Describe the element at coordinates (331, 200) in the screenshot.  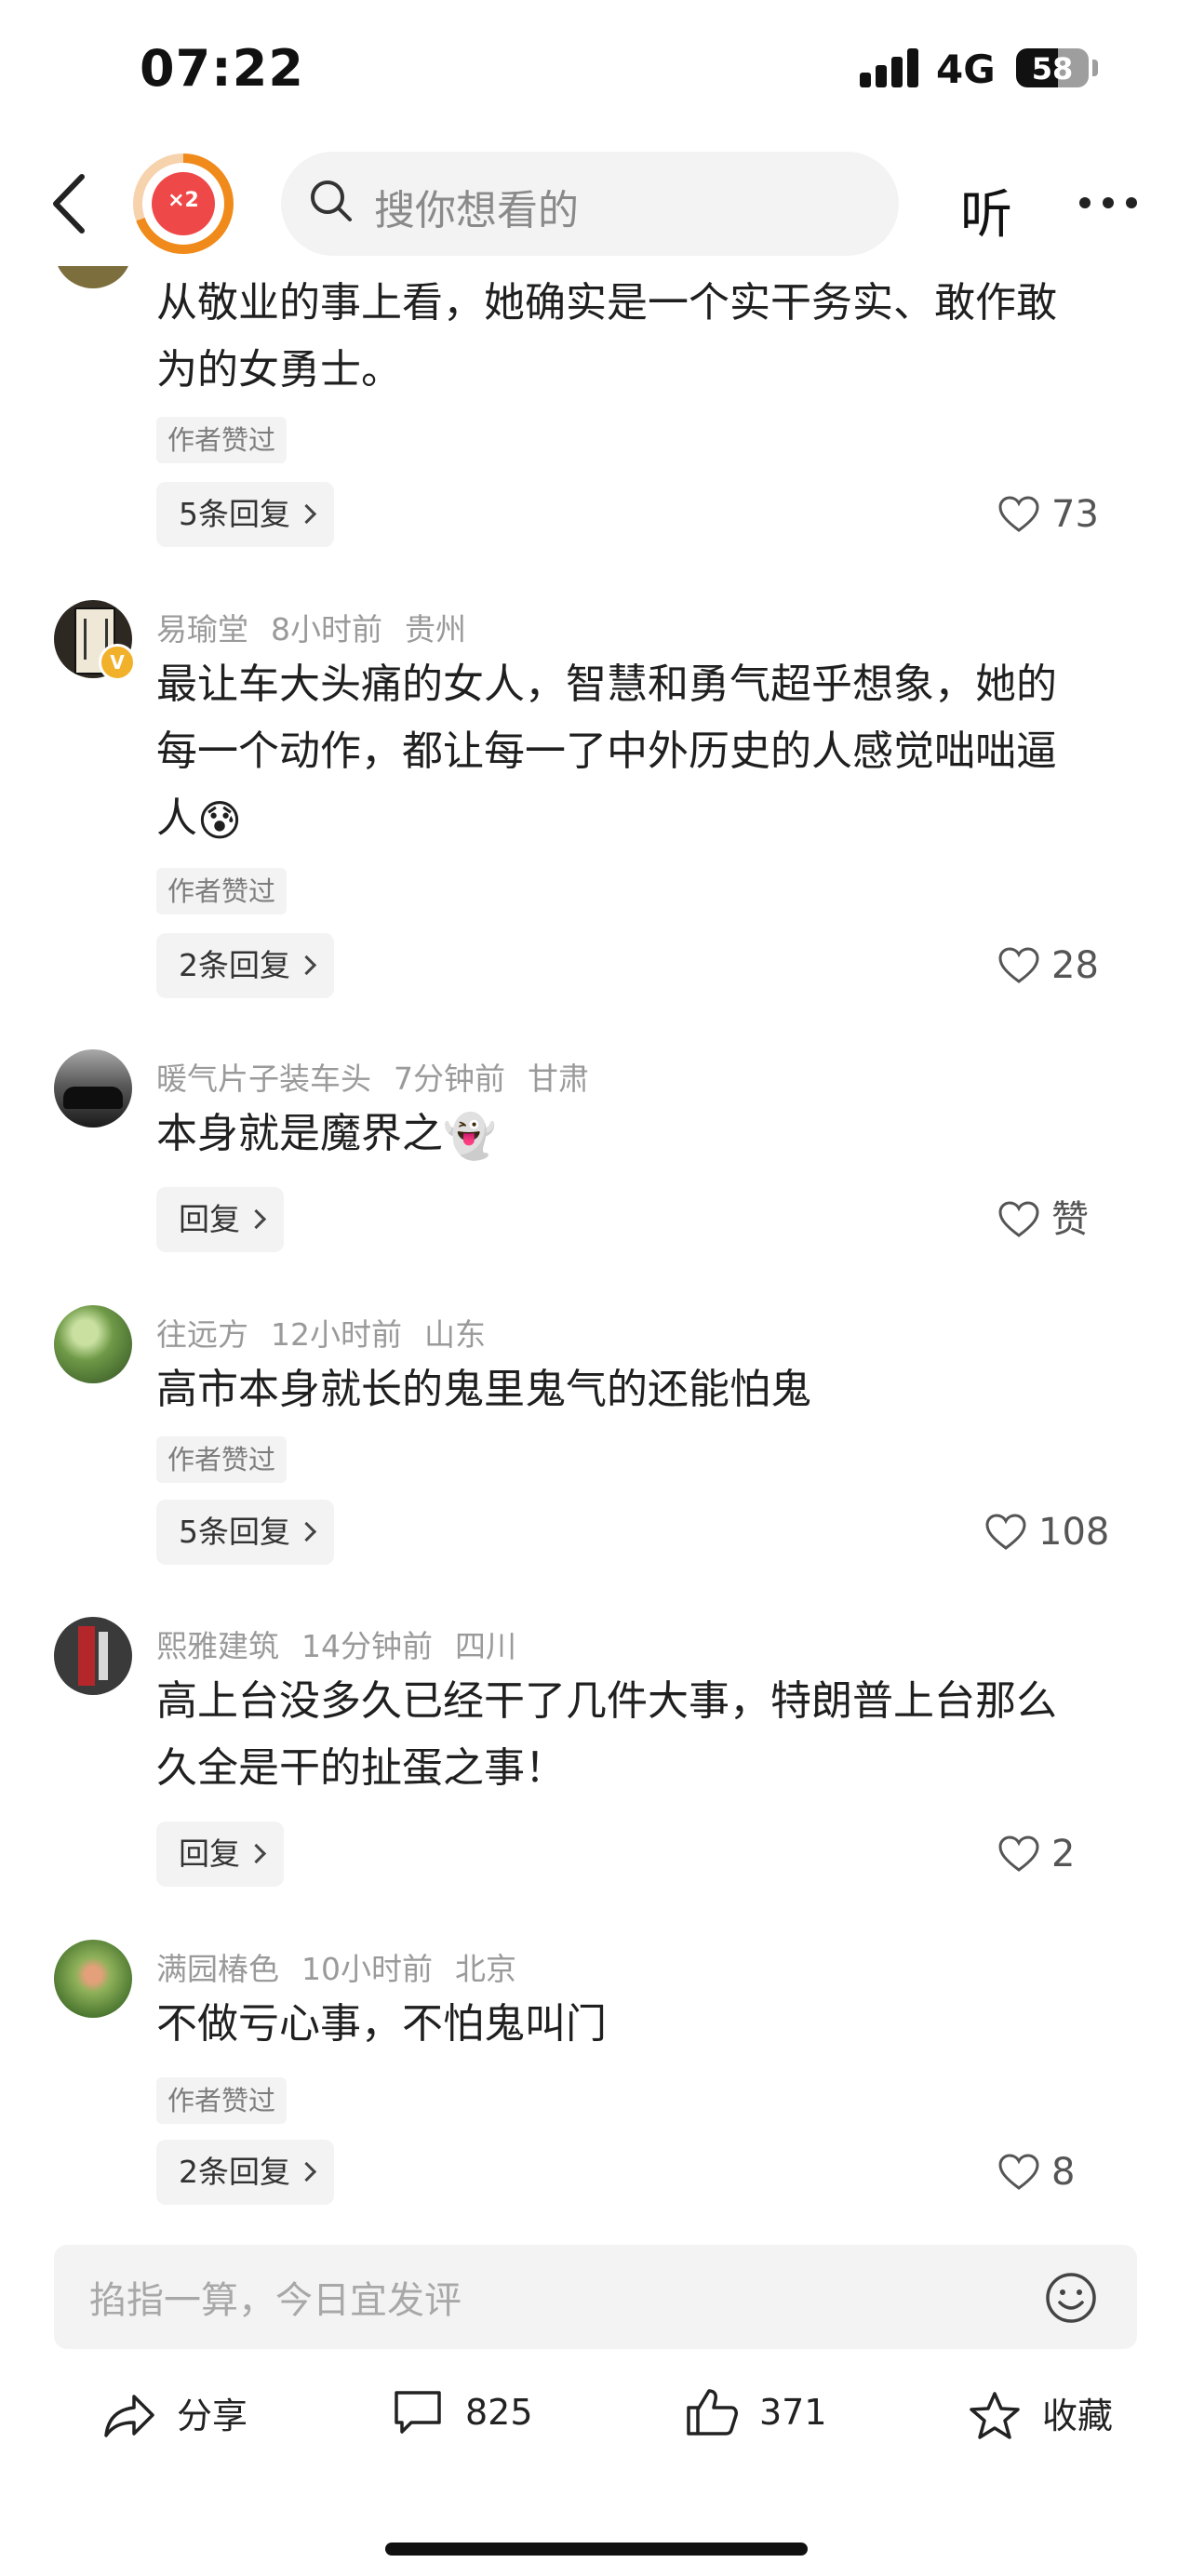
I see `search-icon` at that location.